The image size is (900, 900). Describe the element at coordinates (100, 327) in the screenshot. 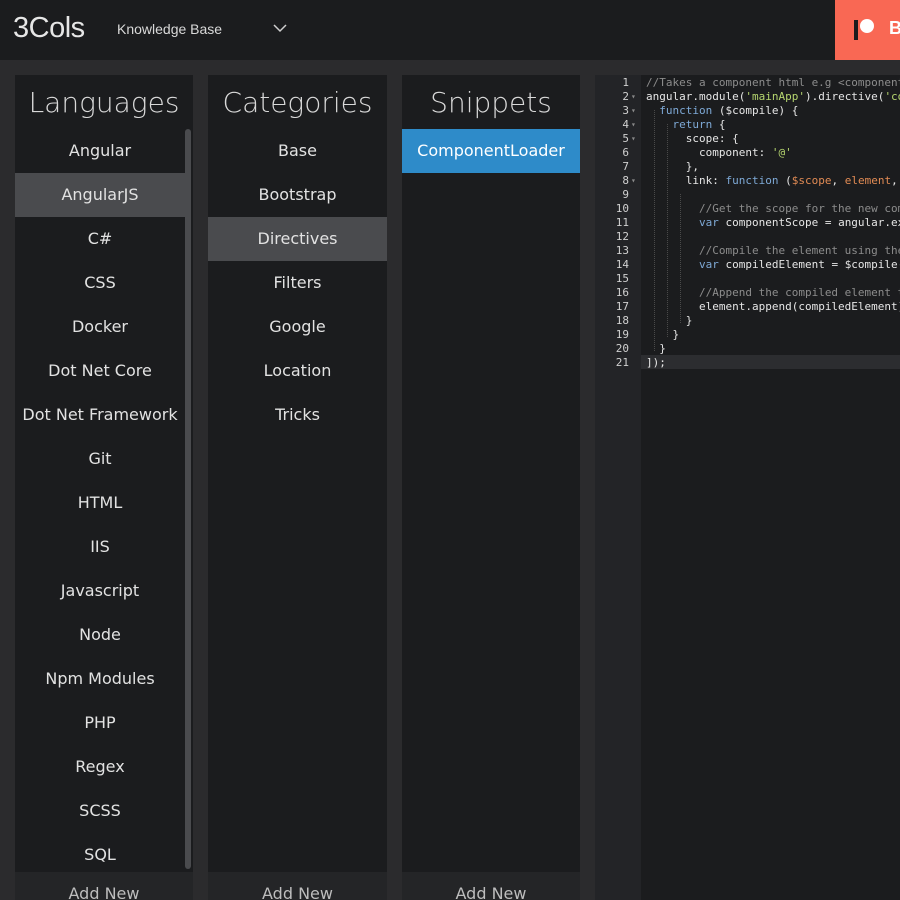

I see `language-item: Docker` at that location.